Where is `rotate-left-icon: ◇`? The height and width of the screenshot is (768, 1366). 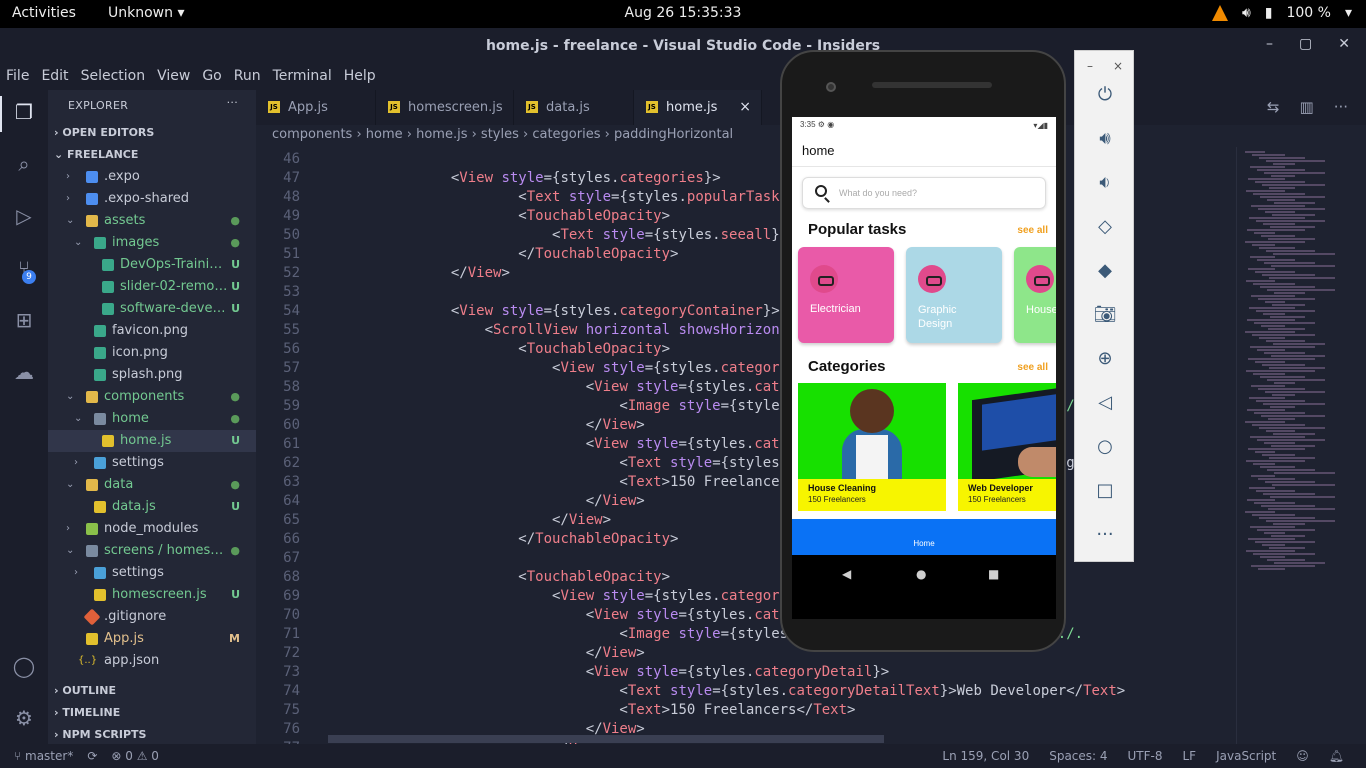 rotate-left-icon: ◇ is located at coordinates (1105, 227).